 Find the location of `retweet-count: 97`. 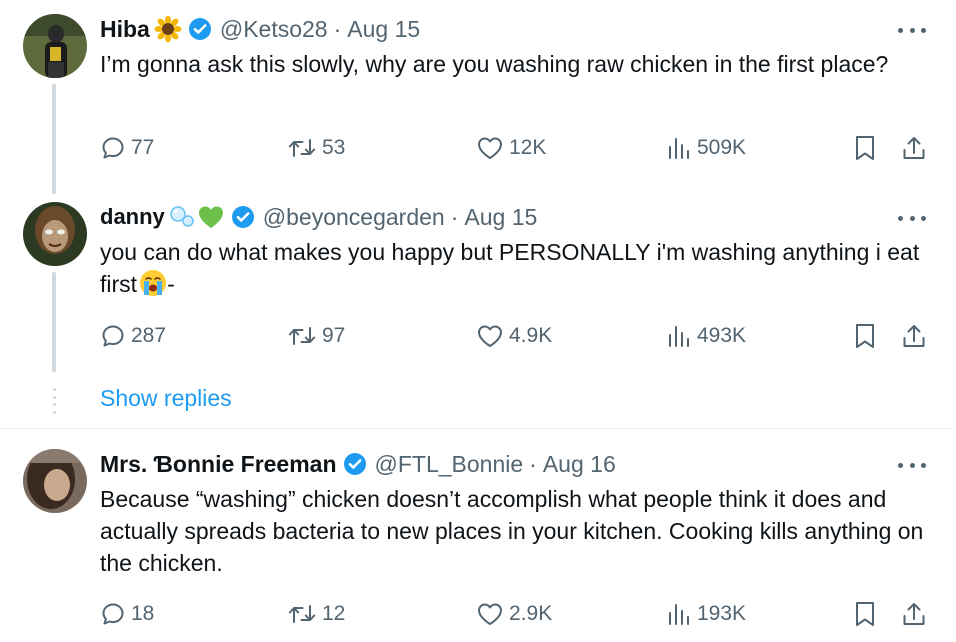

retweet-count: 97 is located at coordinates (334, 335).